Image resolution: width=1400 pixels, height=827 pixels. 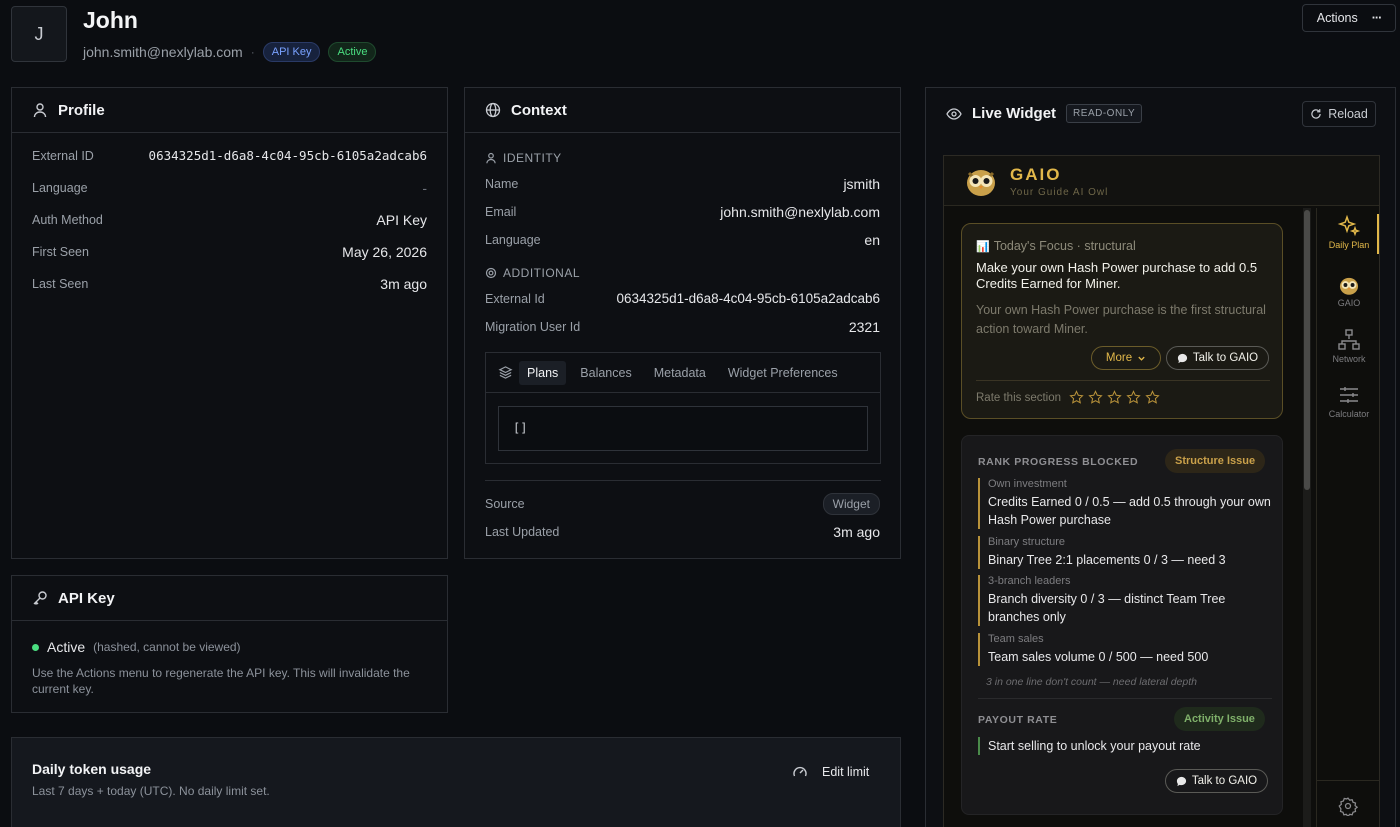 I want to click on profile-title: Profile, so click(x=81, y=110).